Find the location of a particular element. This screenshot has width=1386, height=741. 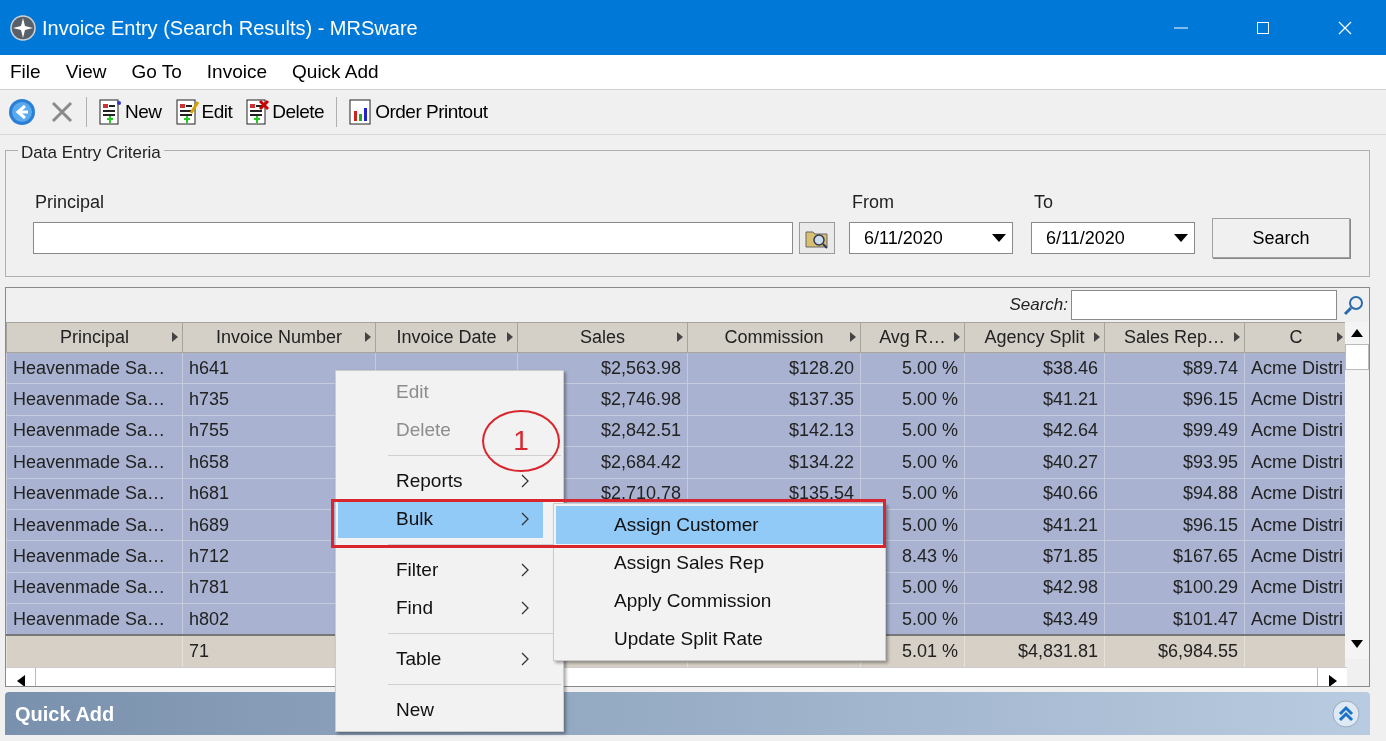

lookup-button is located at coordinates (817, 238).